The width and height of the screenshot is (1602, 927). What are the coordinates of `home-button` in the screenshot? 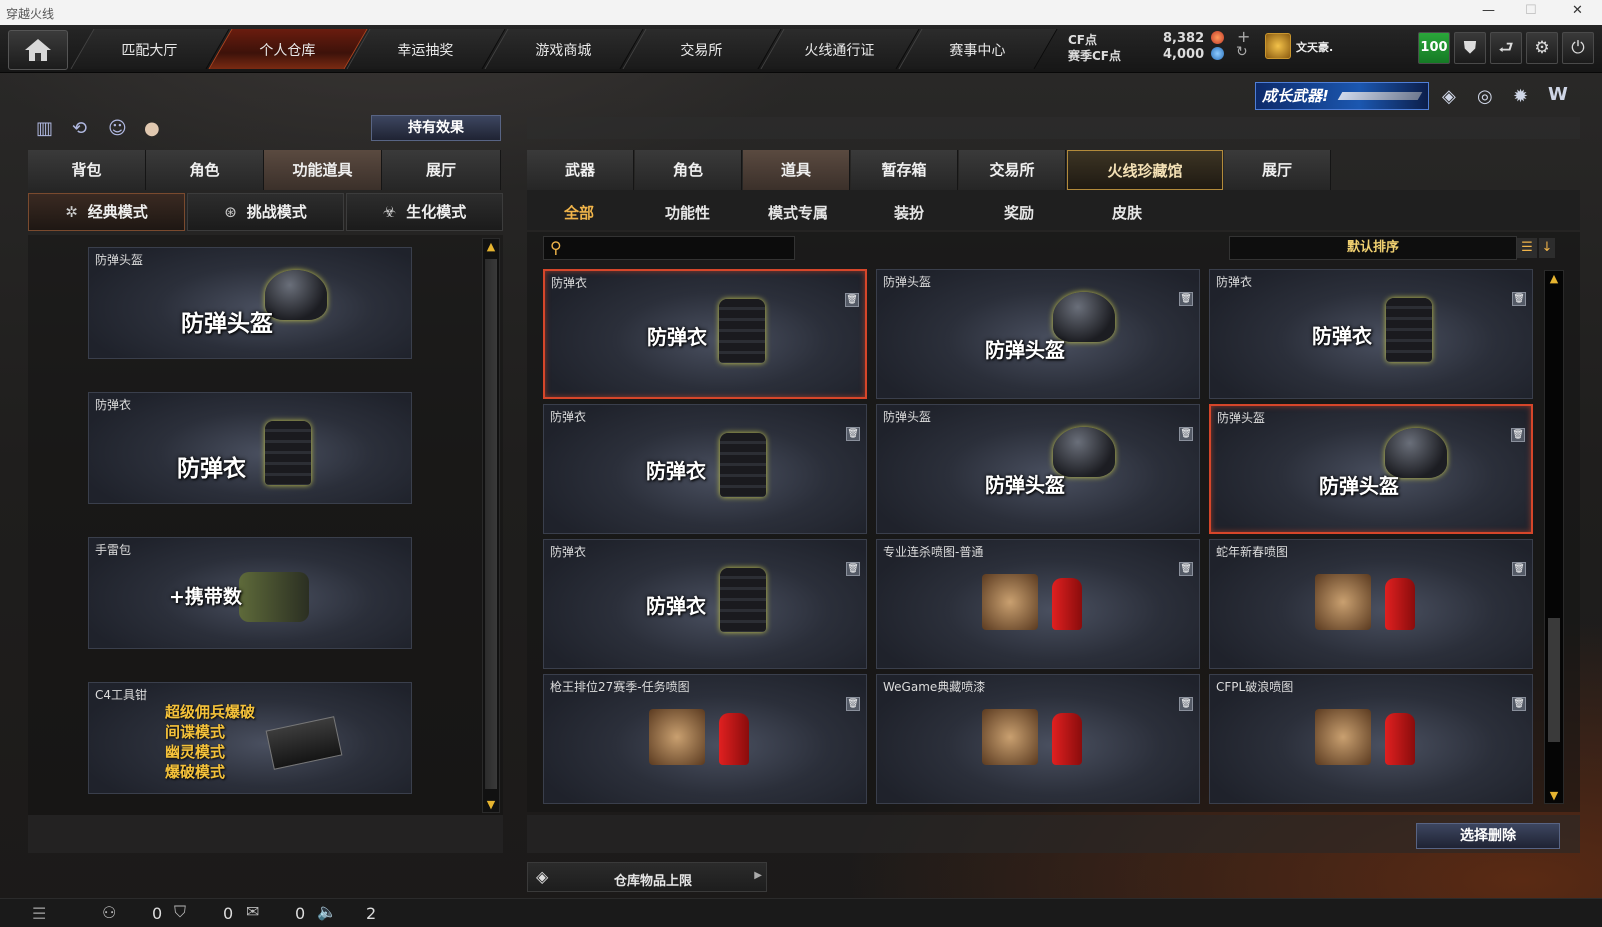 It's located at (38, 50).